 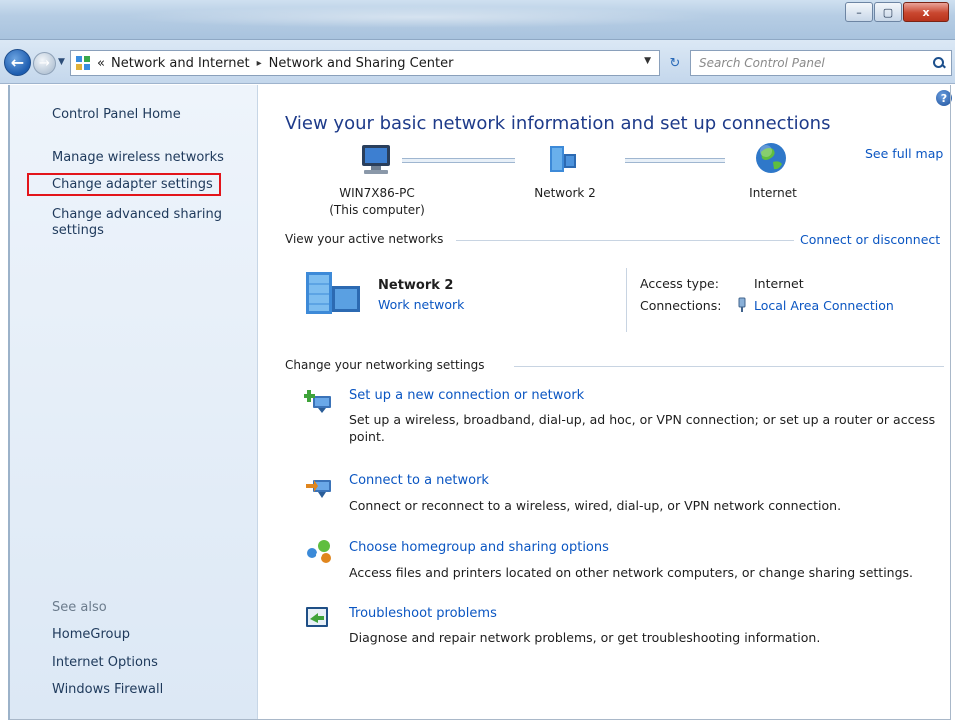 What do you see at coordinates (320, 617) in the screenshot?
I see `troubleshoot-icon` at bounding box center [320, 617].